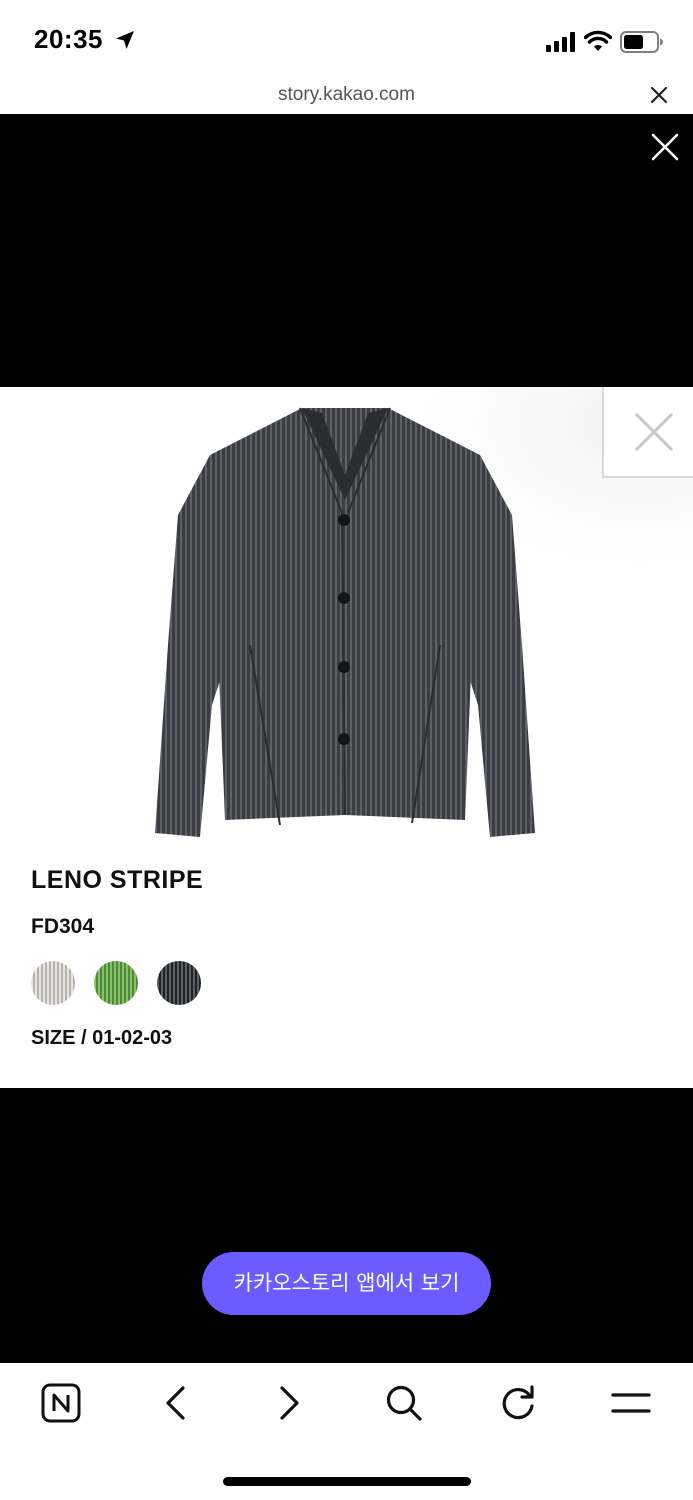 The height and width of the screenshot is (1500, 693). What do you see at coordinates (290, 1403) in the screenshot?
I see `forward-icon` at bounding box center [290, 1403].